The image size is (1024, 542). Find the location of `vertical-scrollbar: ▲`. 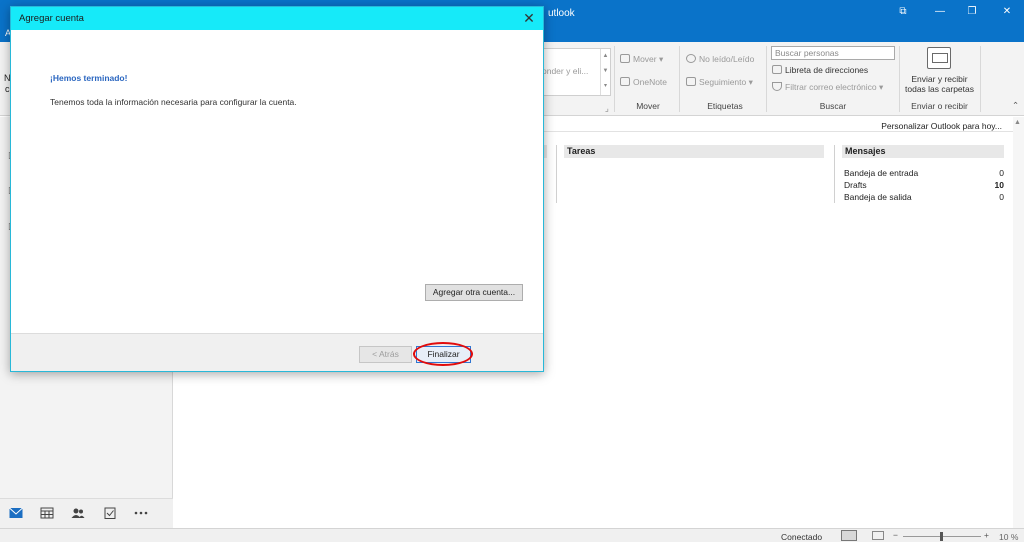

vertical-scrollbar: ▲ is located at coordinates (1018, 322).